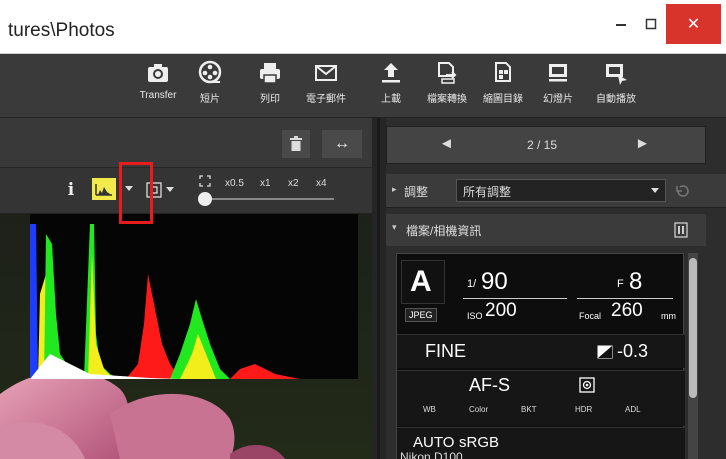  What do you see at coordinates (546, 230) in the screenshot?
I see `file-info-header: ▾ 檔案/相機資訊` at bounding box center [546, 230].